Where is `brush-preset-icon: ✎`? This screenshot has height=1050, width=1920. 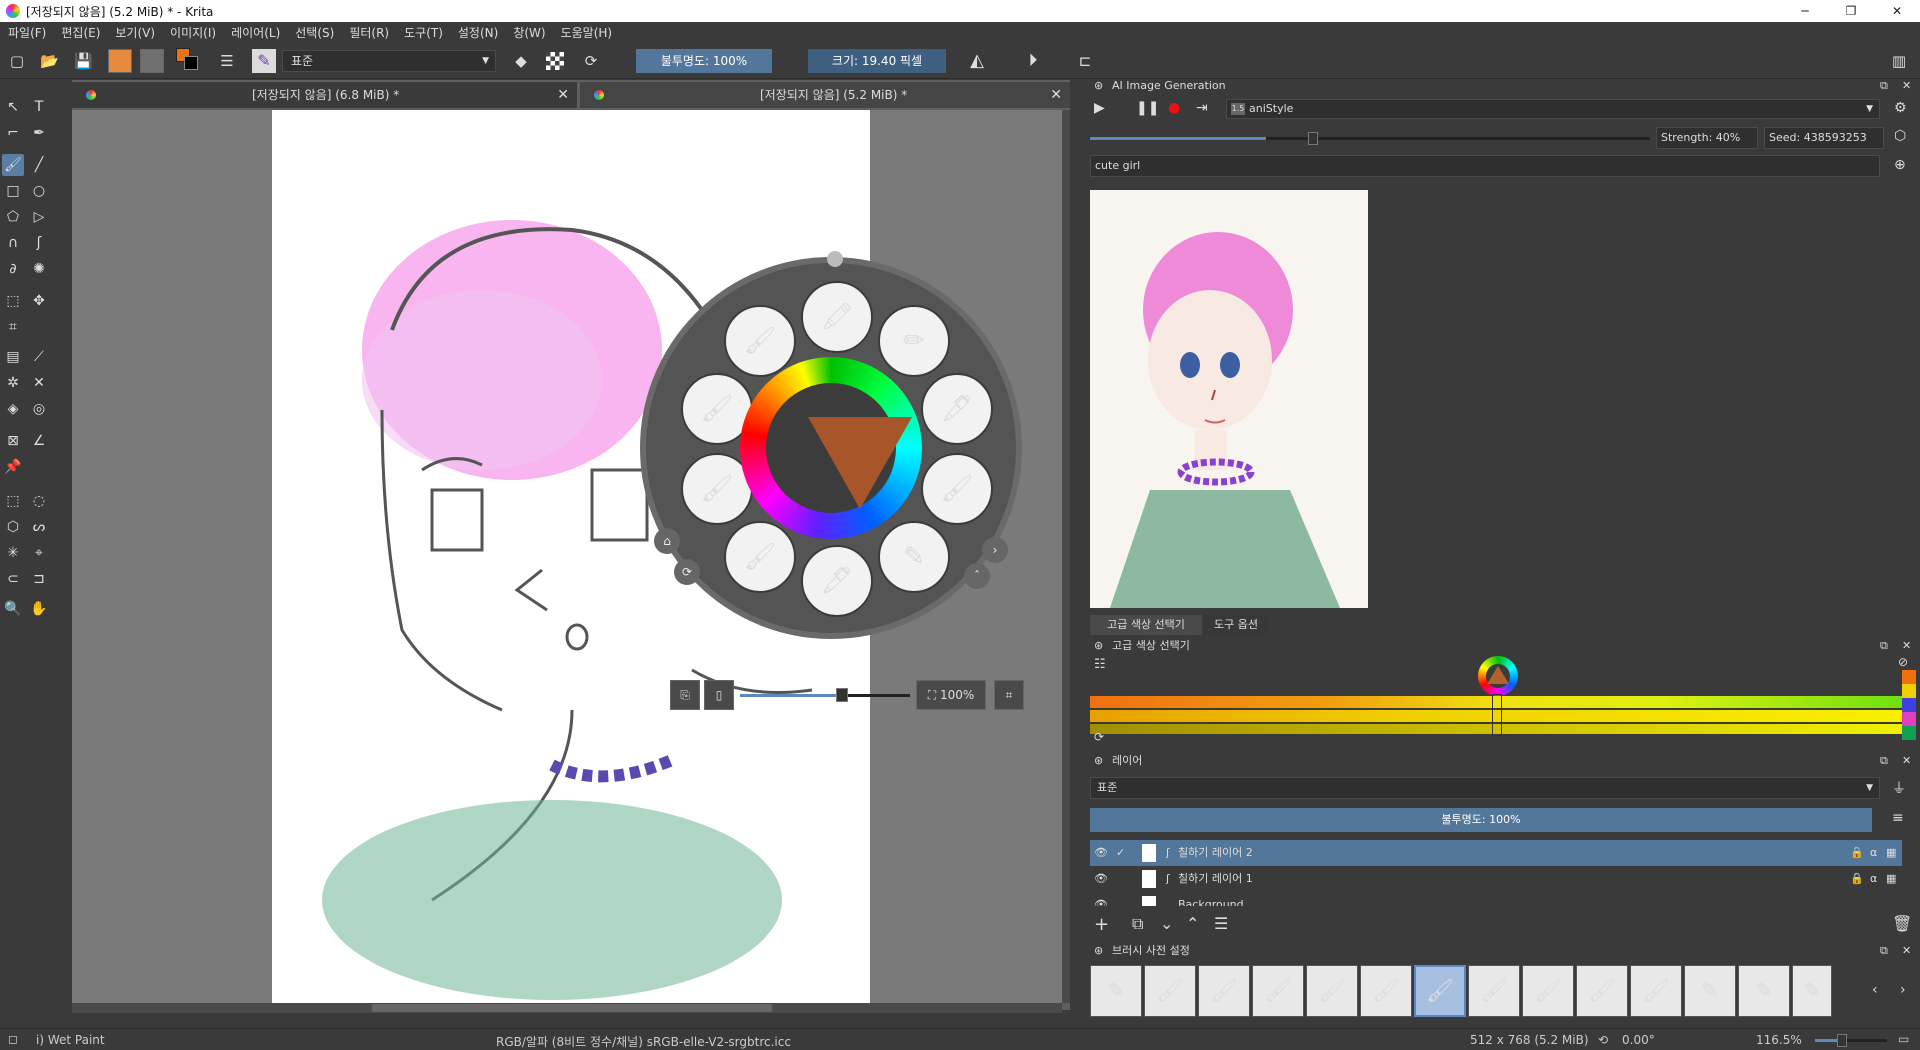 brush-preset-icon: ✎ is located at coordinates (264, 61).